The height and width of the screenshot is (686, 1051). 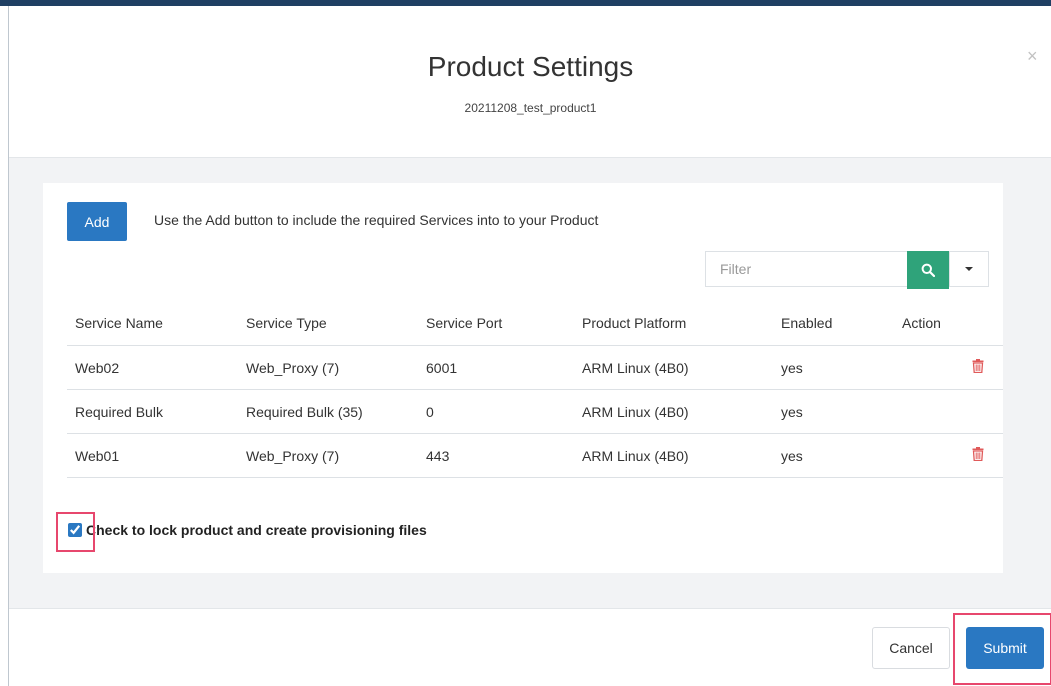 I want to click on submit-button: Submit, so click(x=1005, y=648).